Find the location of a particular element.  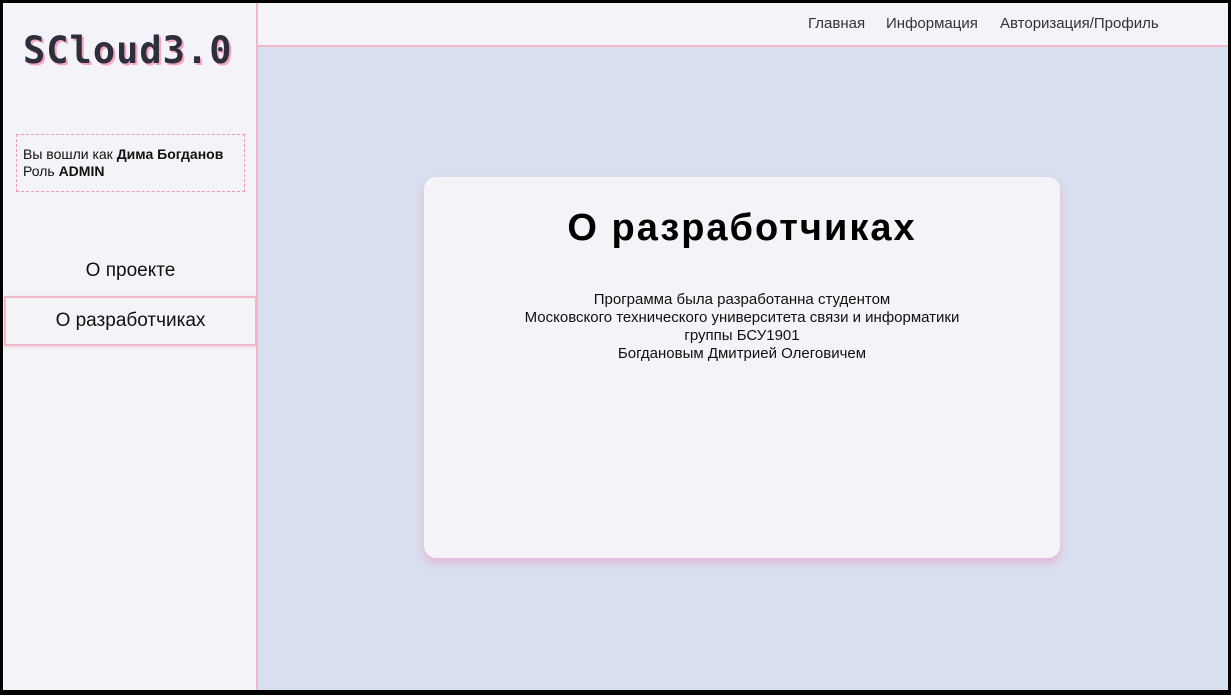

logged-in-prefix: Вы вошли как is located at coordinates (68, 154).